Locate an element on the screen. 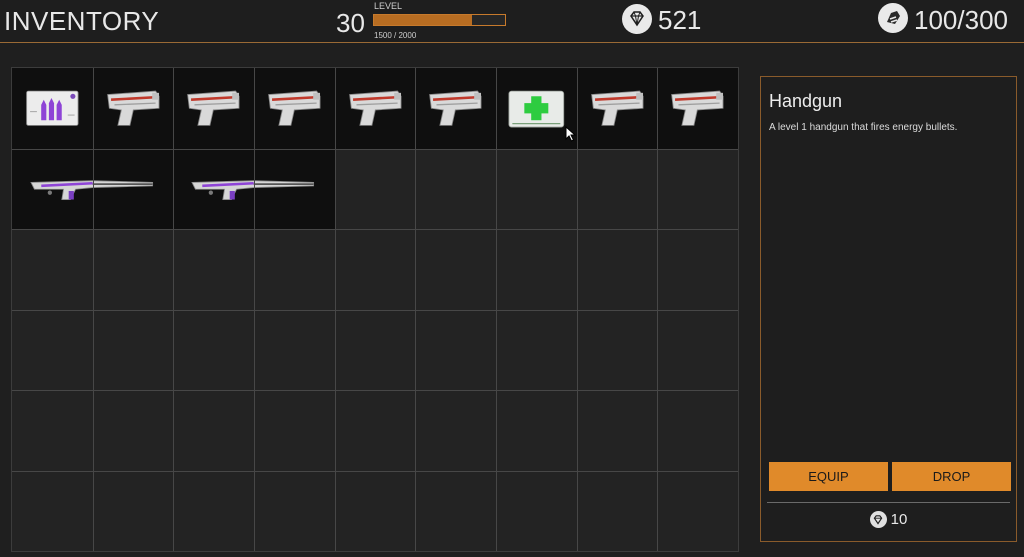 This screenshot has width=1024, height=557. level-number: 30 is located at coordinates (350, 23).